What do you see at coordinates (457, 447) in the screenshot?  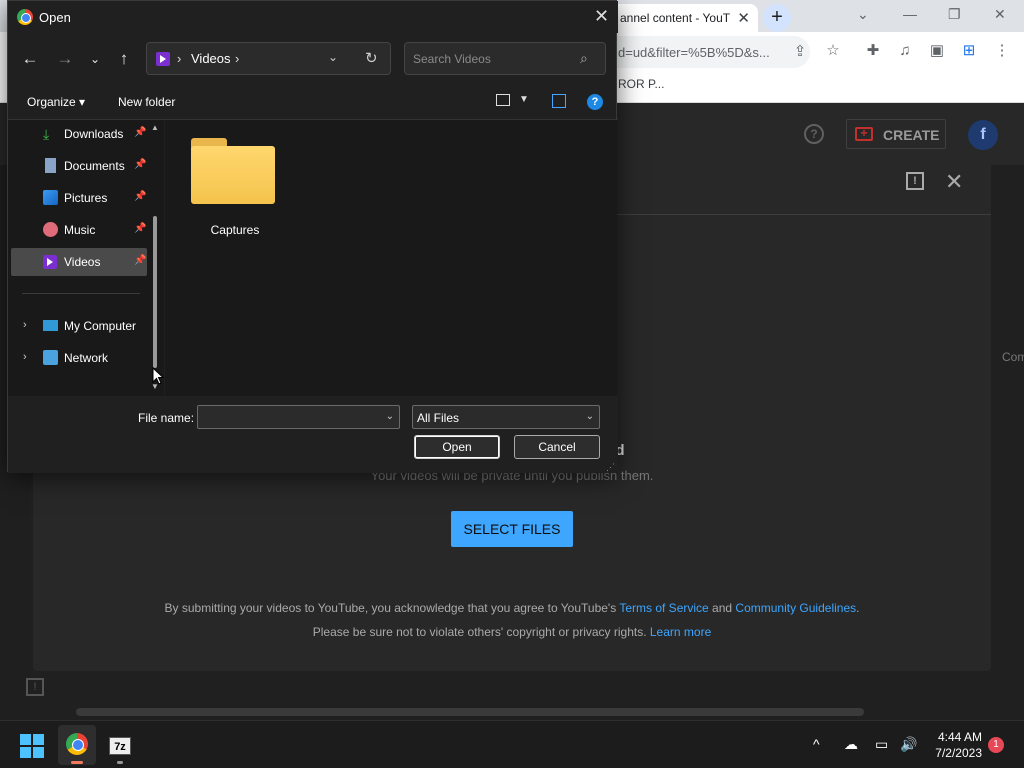 I see `open-button: Open` at bounding box center [457, 447].